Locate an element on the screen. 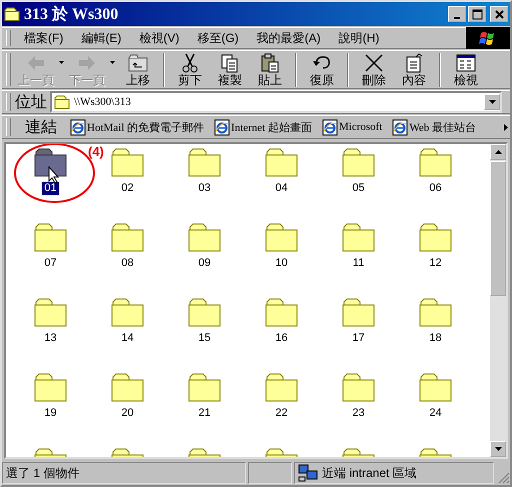  folder-label: 07 is located at coordinates (50, 263).